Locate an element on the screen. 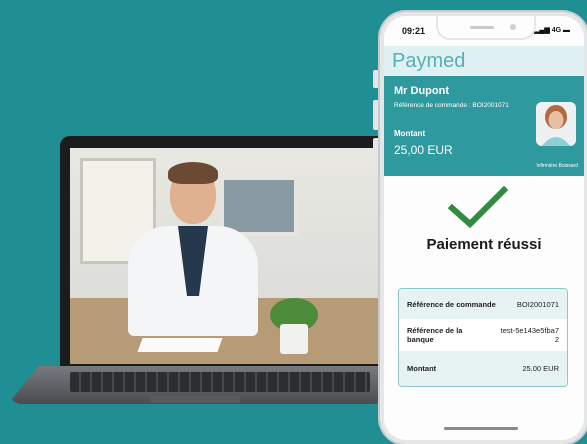 This screenshot has height=444, width=587. order-reference: Référence de commande : BOI2001071 is located at coordinates (451, 105).